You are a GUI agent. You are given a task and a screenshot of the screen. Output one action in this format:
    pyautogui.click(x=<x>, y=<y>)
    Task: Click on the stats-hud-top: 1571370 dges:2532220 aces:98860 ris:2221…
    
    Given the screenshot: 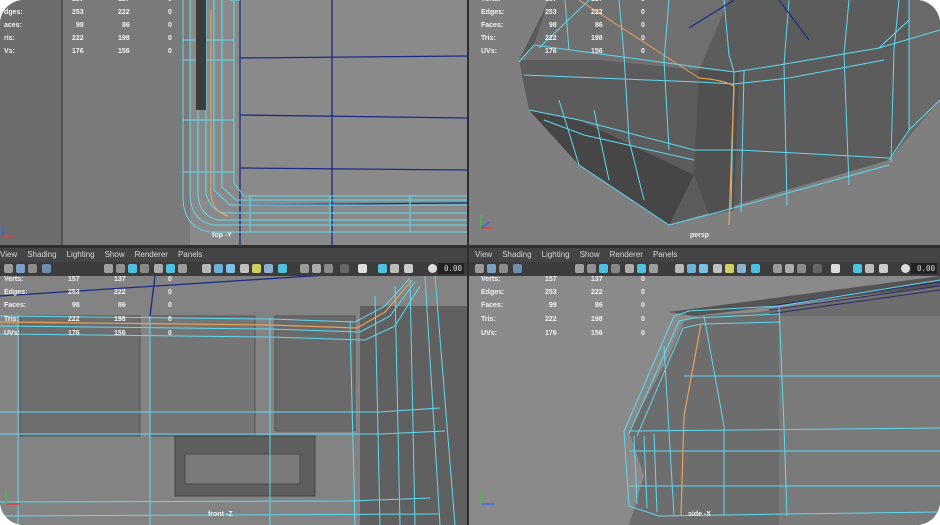 What is the action you would take?
    pyautogui.click(x=88, y=27)
    